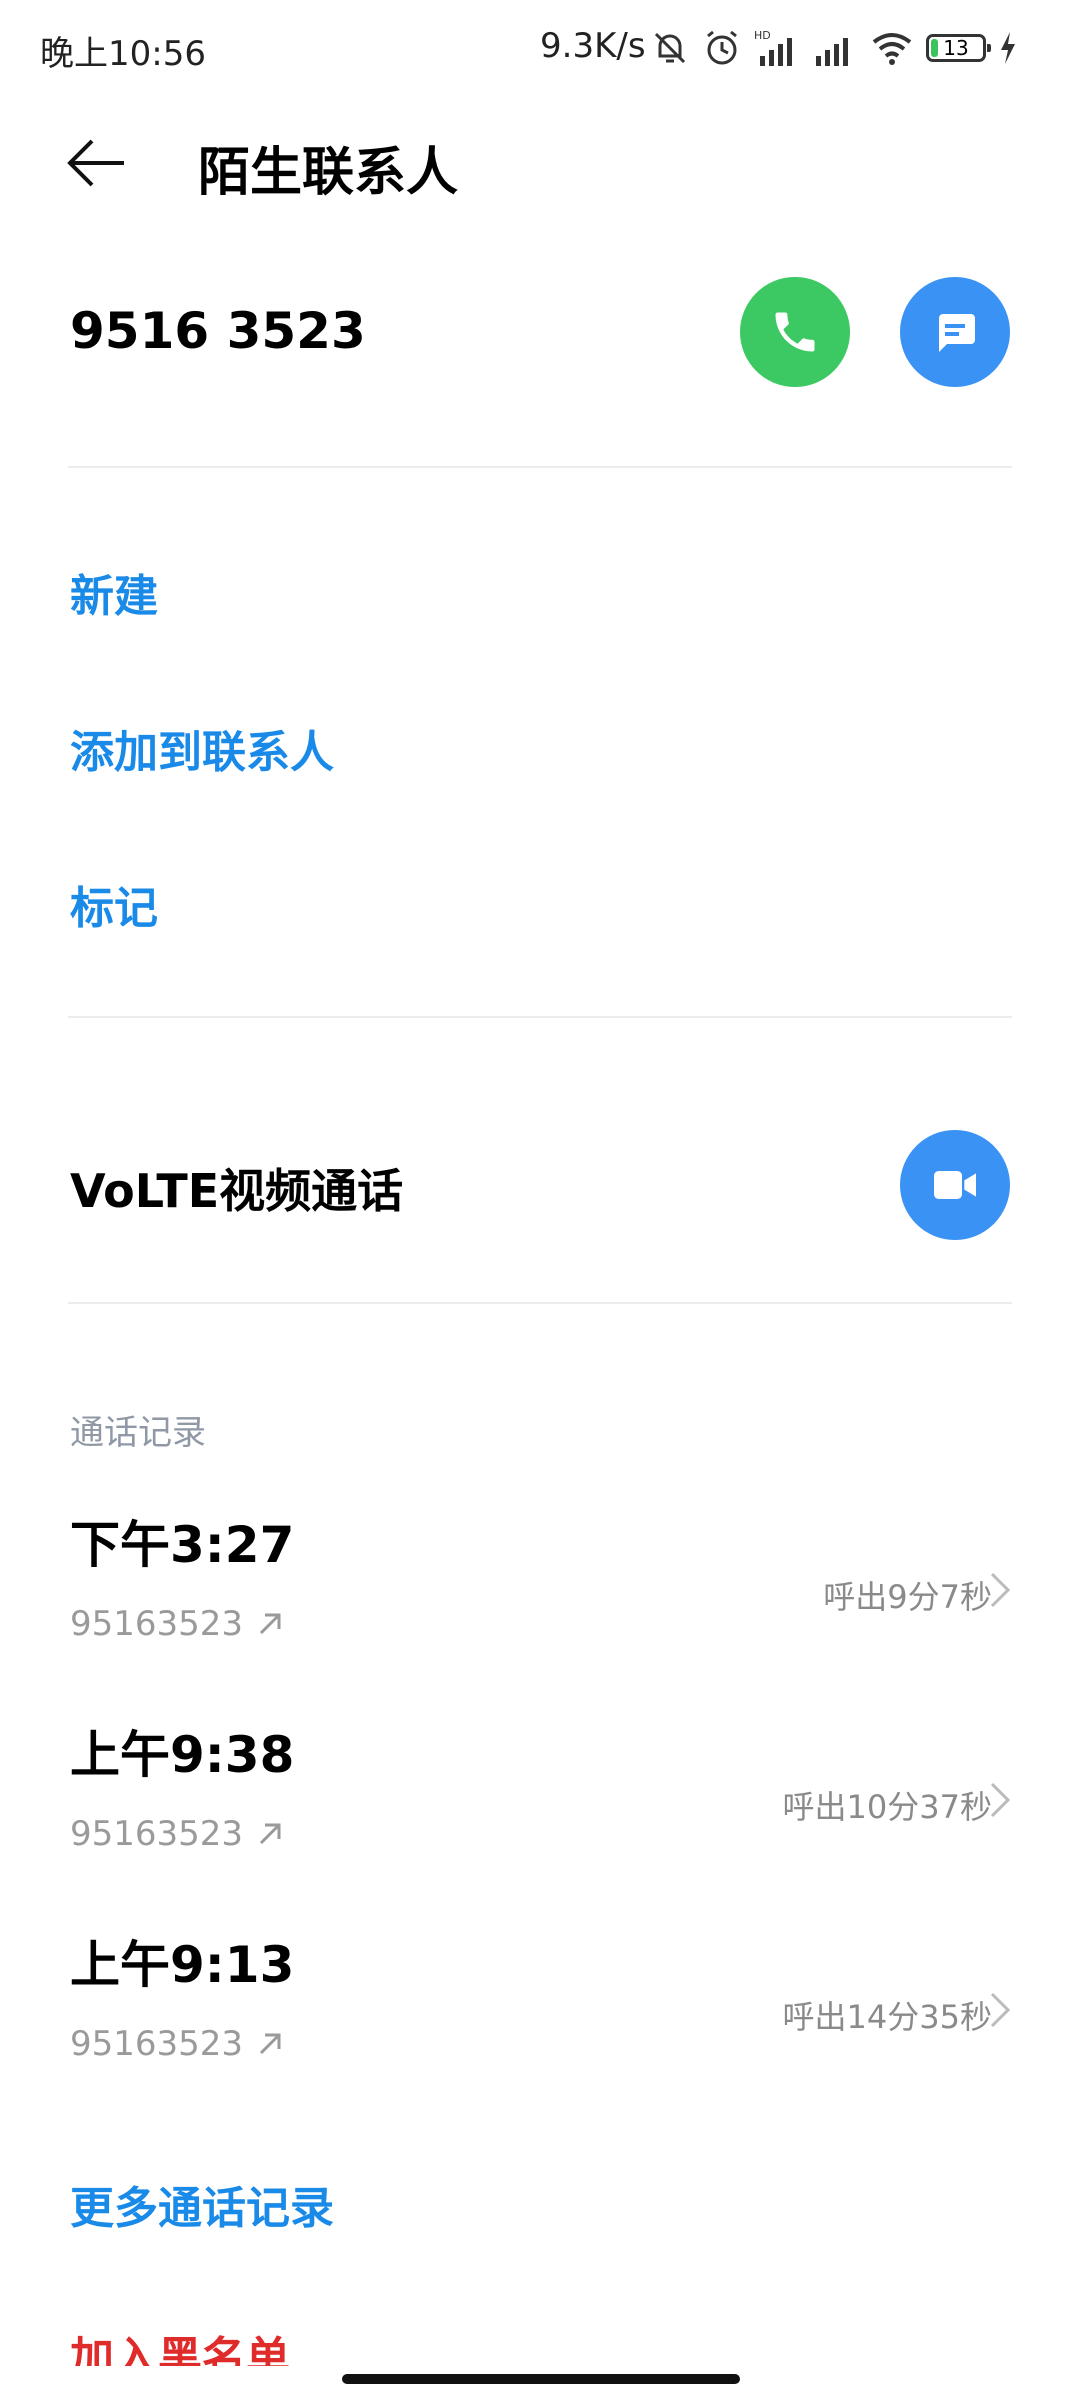 This screenshot has width=1080, height=2400. I want to click on call-detail: 呼出9分7秒, so click(907, 1597).